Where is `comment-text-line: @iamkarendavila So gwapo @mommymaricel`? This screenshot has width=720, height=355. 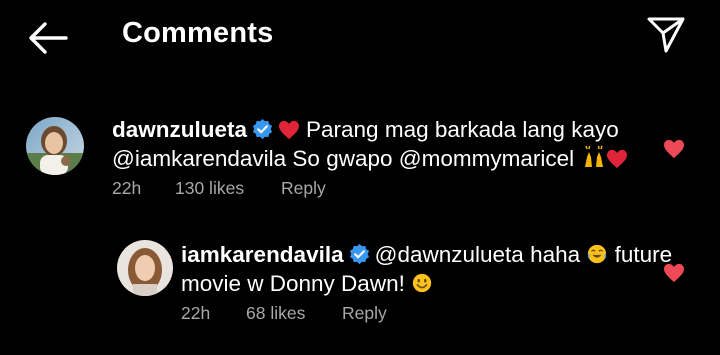 comment-text-line: @iamkarendavila So gwapo @mommymaricel is located at coordinates (343, 158).